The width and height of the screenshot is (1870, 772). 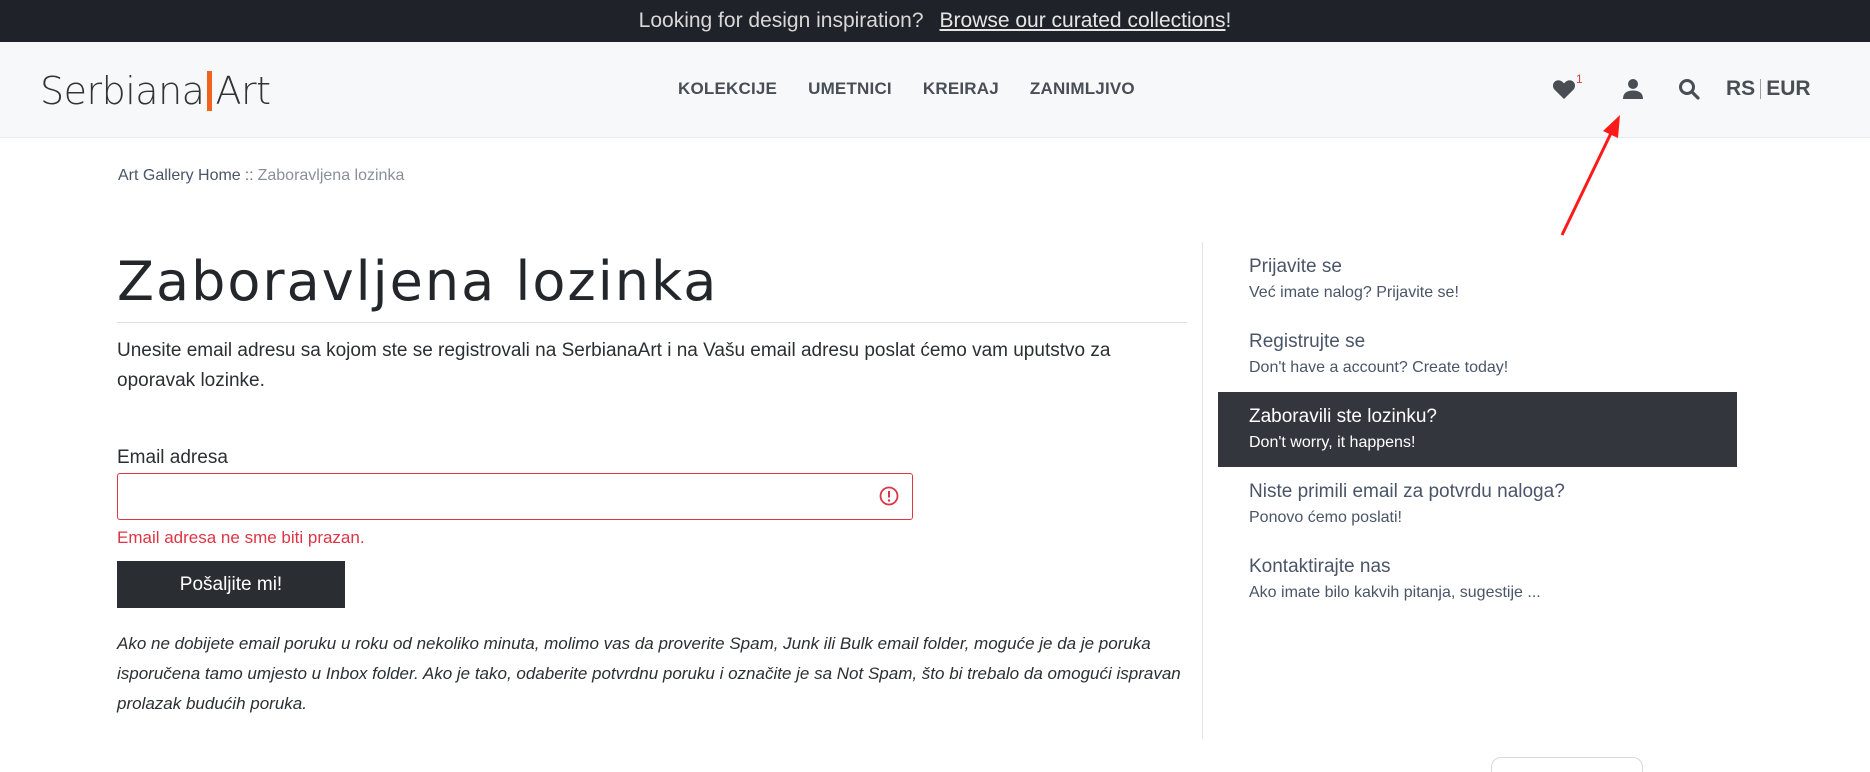 I want to click on nav-item-umetnici: UMETNICI, so click(x=850, y=89).